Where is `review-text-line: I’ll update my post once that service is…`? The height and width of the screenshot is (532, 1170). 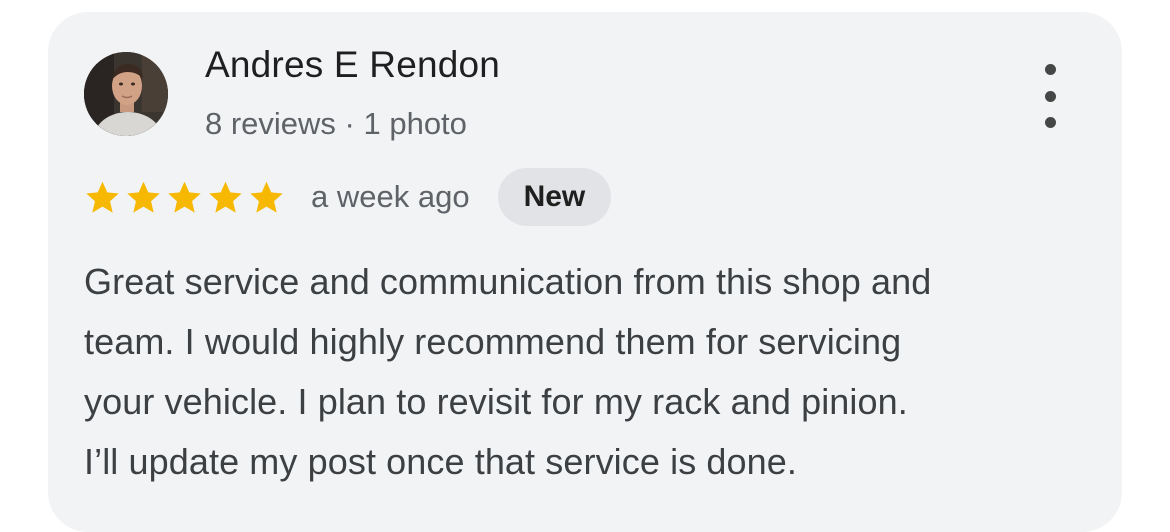 review-text-line: I’ll update my post once that service is… is located at coordinates (440, 461).